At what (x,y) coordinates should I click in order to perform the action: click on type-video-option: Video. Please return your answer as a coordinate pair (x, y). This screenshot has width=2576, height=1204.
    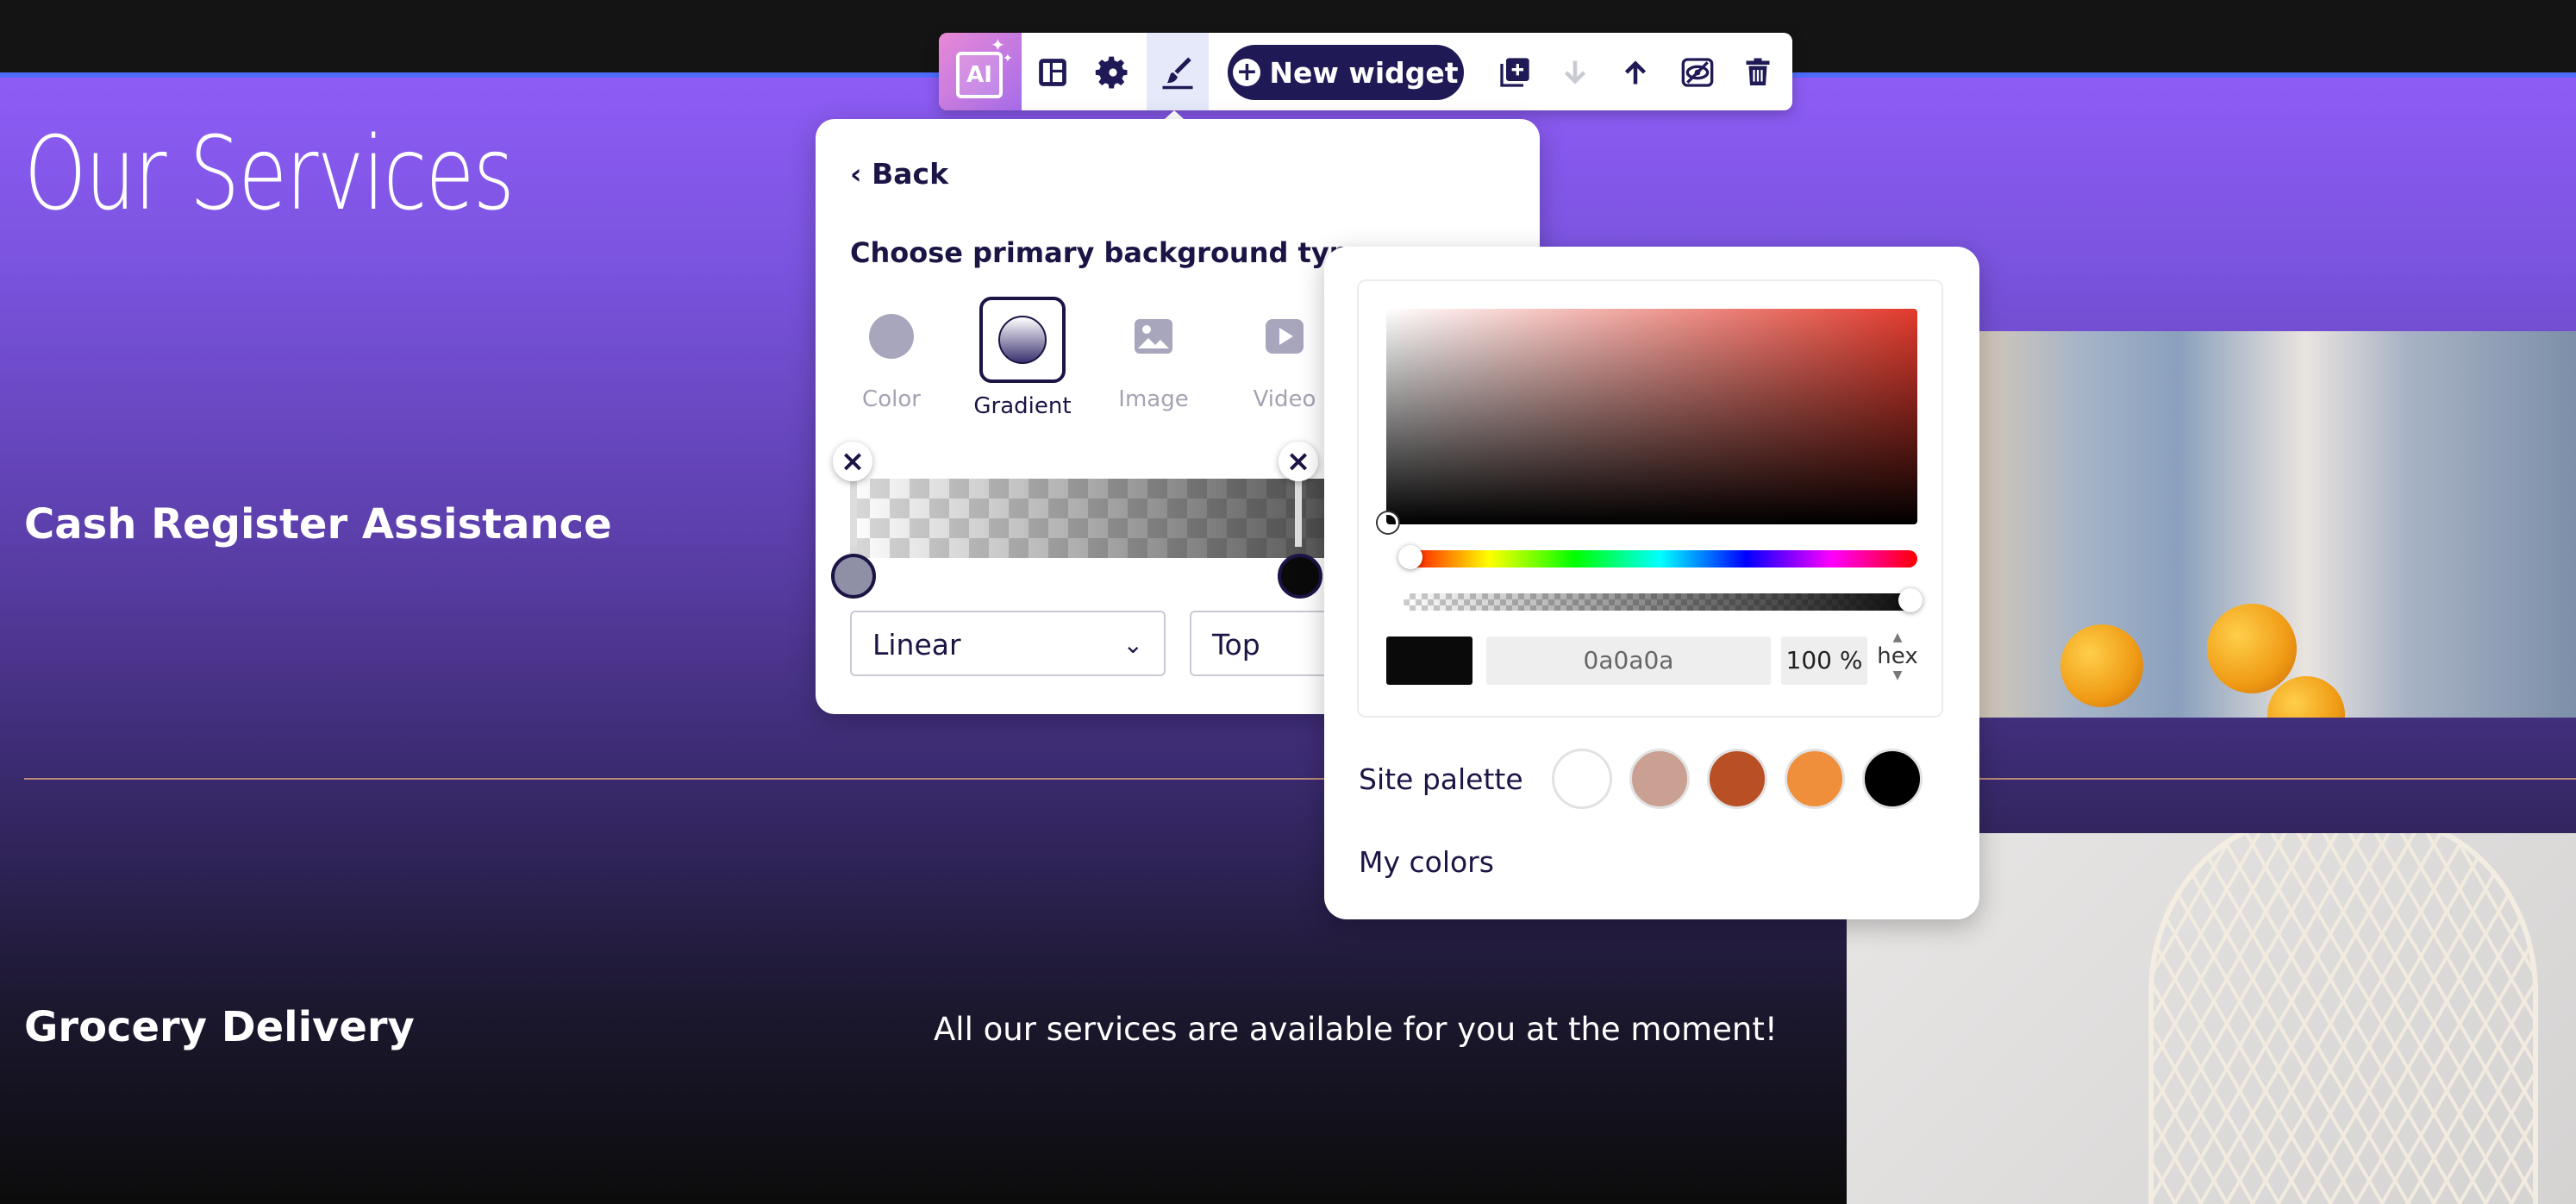
    Looking at the image, I should click on (1284, 354).